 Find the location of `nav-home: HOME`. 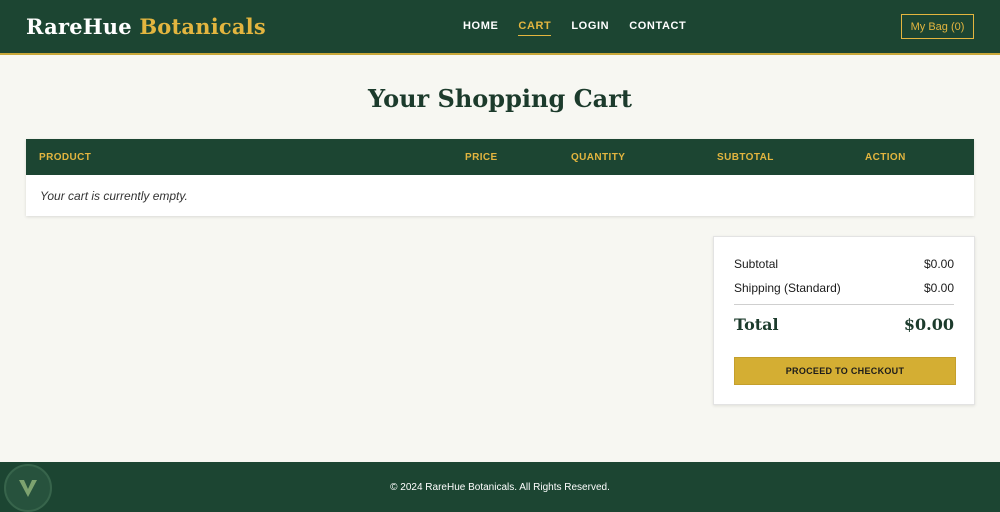

nav-home: HOME is located at coordinates (480, 28).